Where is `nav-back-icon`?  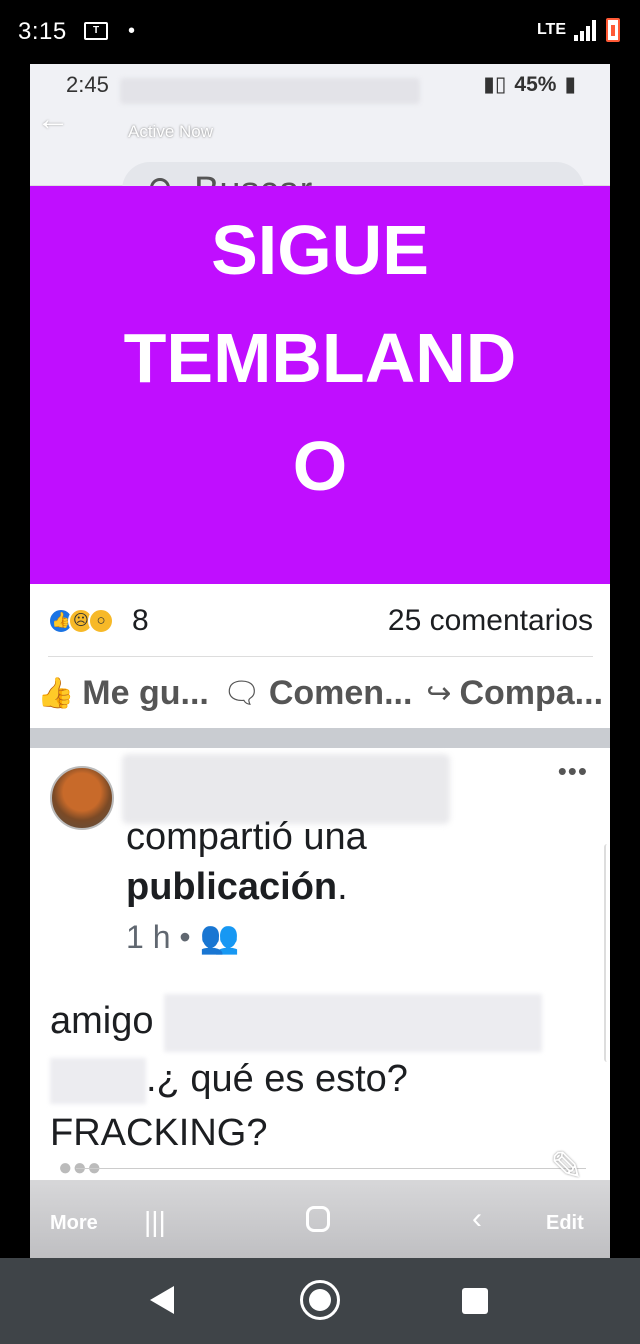 nav-back-icon is located at coordinates (162, 1300).